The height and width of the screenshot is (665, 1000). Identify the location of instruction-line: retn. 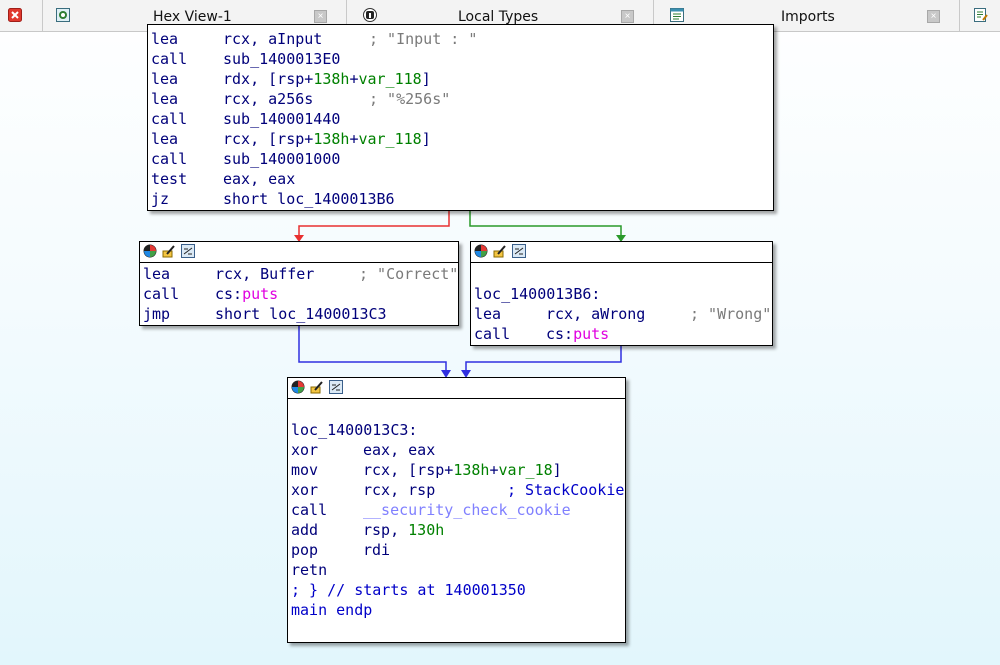
(408, 570).